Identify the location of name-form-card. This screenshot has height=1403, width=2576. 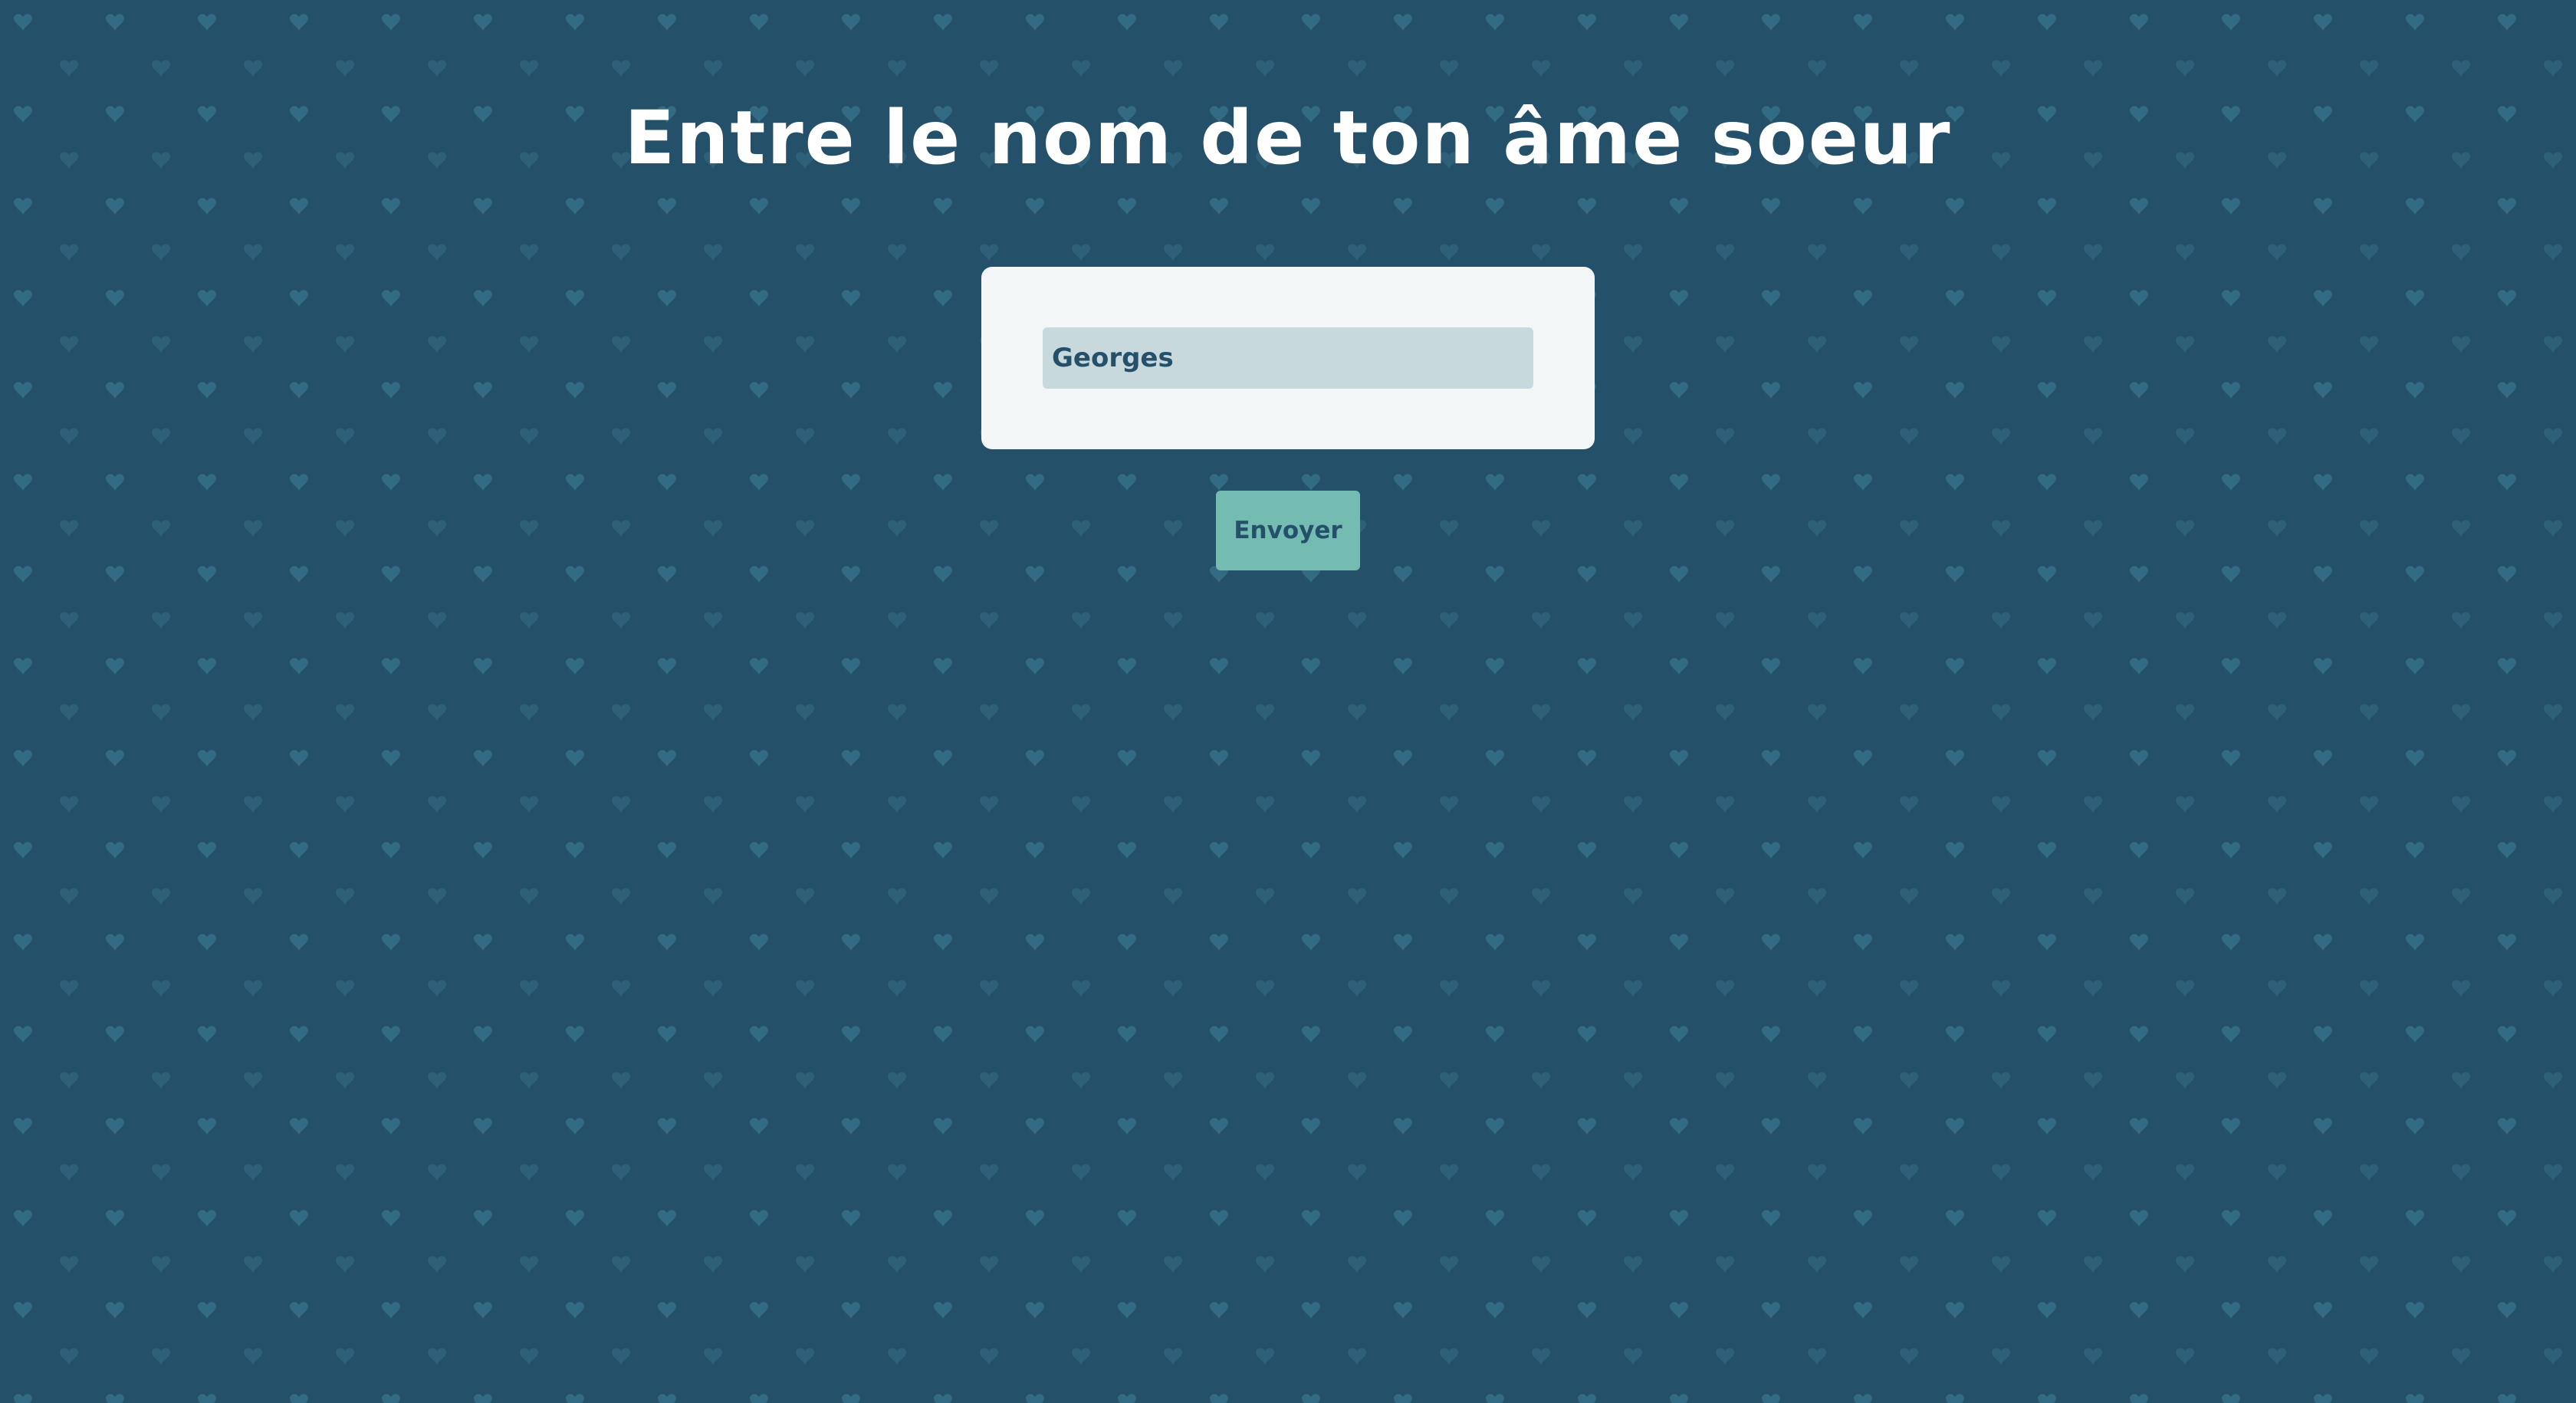
(1288, 358).